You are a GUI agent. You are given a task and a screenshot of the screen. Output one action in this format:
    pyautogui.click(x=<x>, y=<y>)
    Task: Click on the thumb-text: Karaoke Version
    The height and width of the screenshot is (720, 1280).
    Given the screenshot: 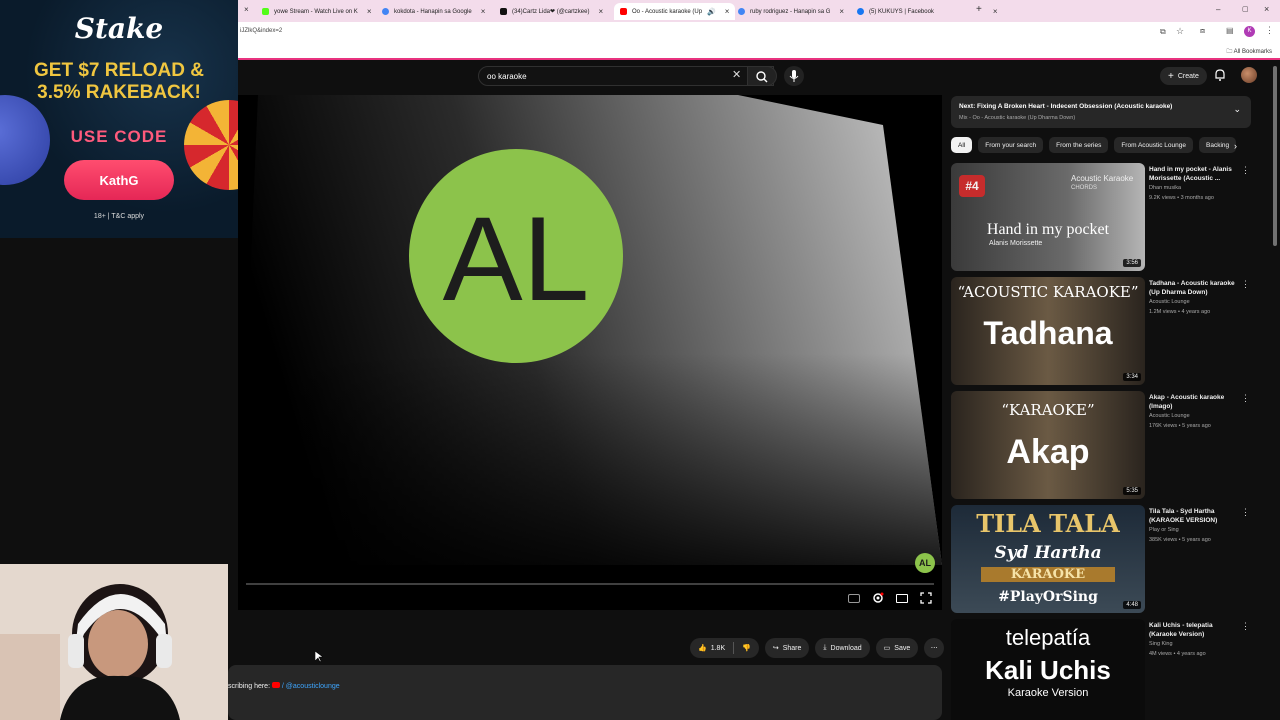 What is the action you would take?
    pyautogui.click(x=1048, y=693)
    